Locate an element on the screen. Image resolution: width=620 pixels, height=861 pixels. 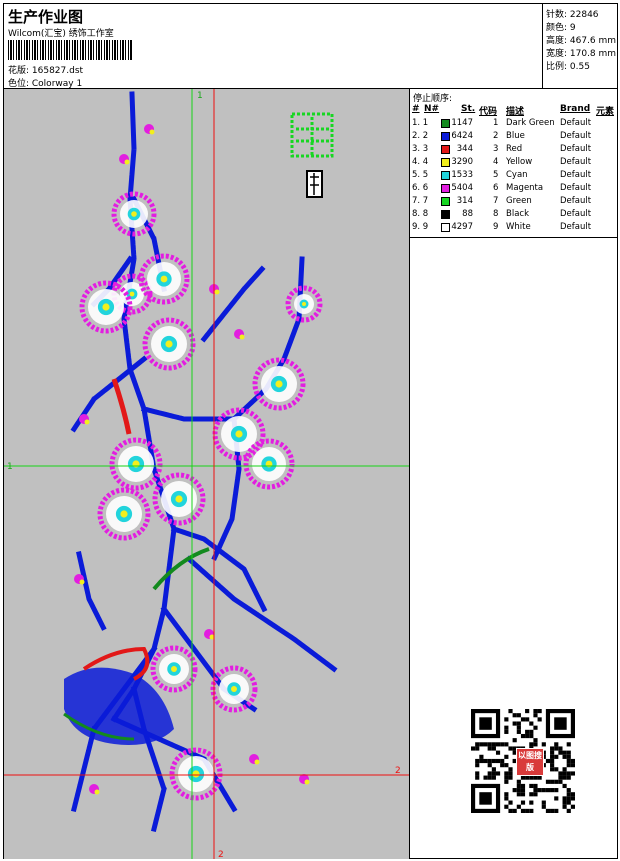
stop-index: 8. 8 is located at coordinates (420, 214).